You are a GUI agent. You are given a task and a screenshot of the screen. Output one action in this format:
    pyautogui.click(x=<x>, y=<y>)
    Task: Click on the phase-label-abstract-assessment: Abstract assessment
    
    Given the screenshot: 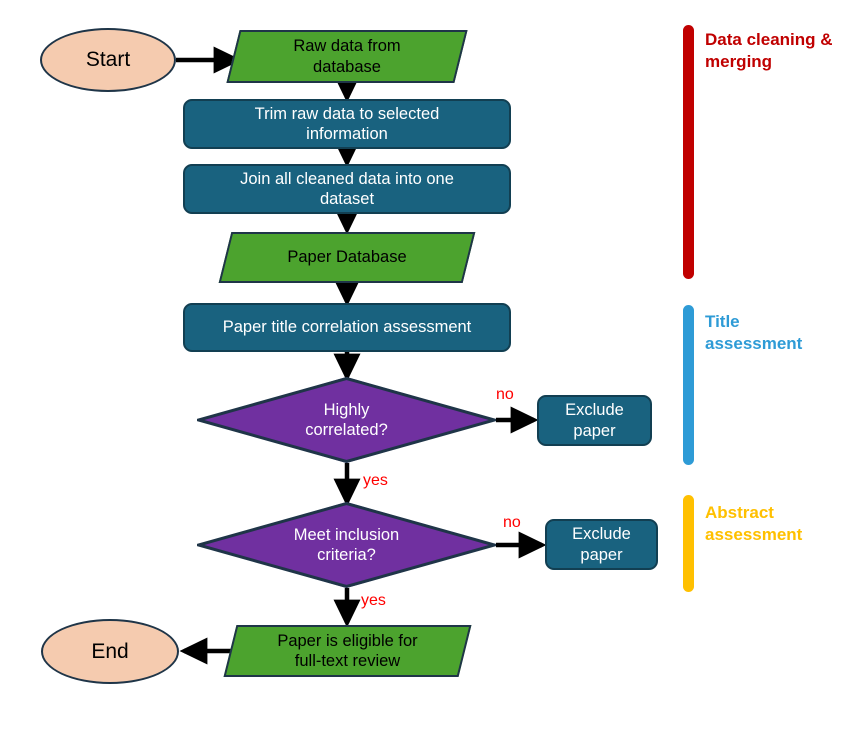 What is the action you would take?
    pyautogui.click(x=754, y=524)
    